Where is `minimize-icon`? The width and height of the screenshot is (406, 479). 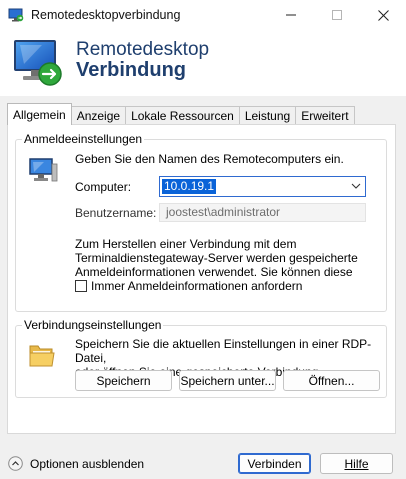
minimize-icon is located at coordinates (291, 15).